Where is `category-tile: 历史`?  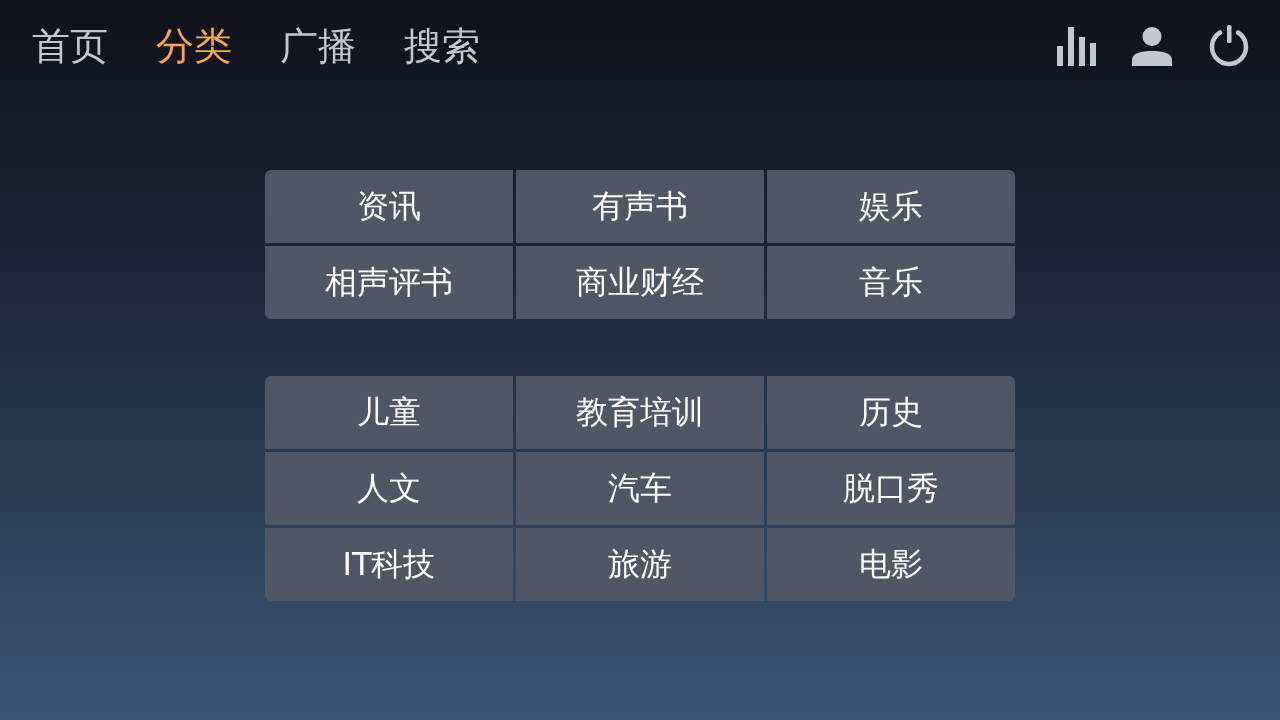 category-tile: 历史 is located at coordinates (891, 412).